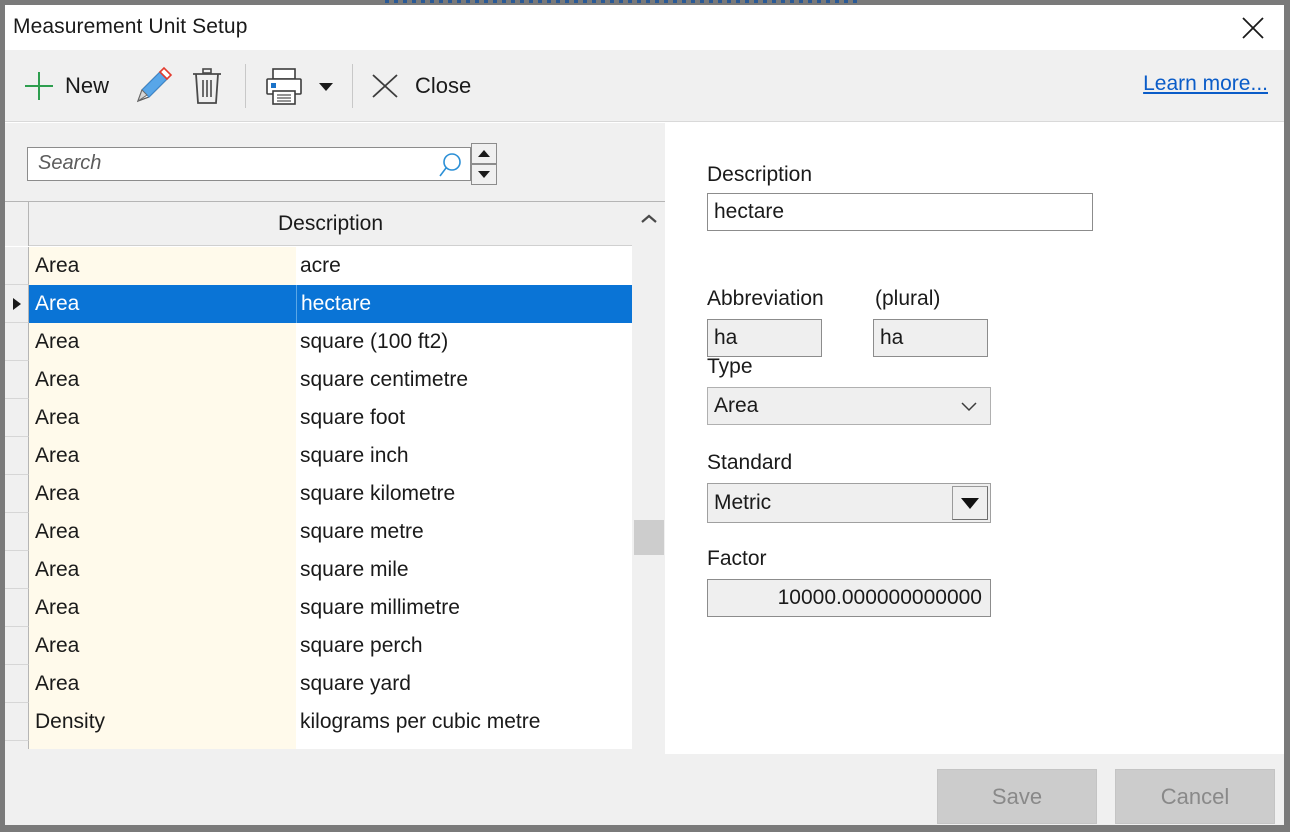  Describe the element at coordinates (464, 266) in the screenshot. I see `cell-description: acre` at that location.